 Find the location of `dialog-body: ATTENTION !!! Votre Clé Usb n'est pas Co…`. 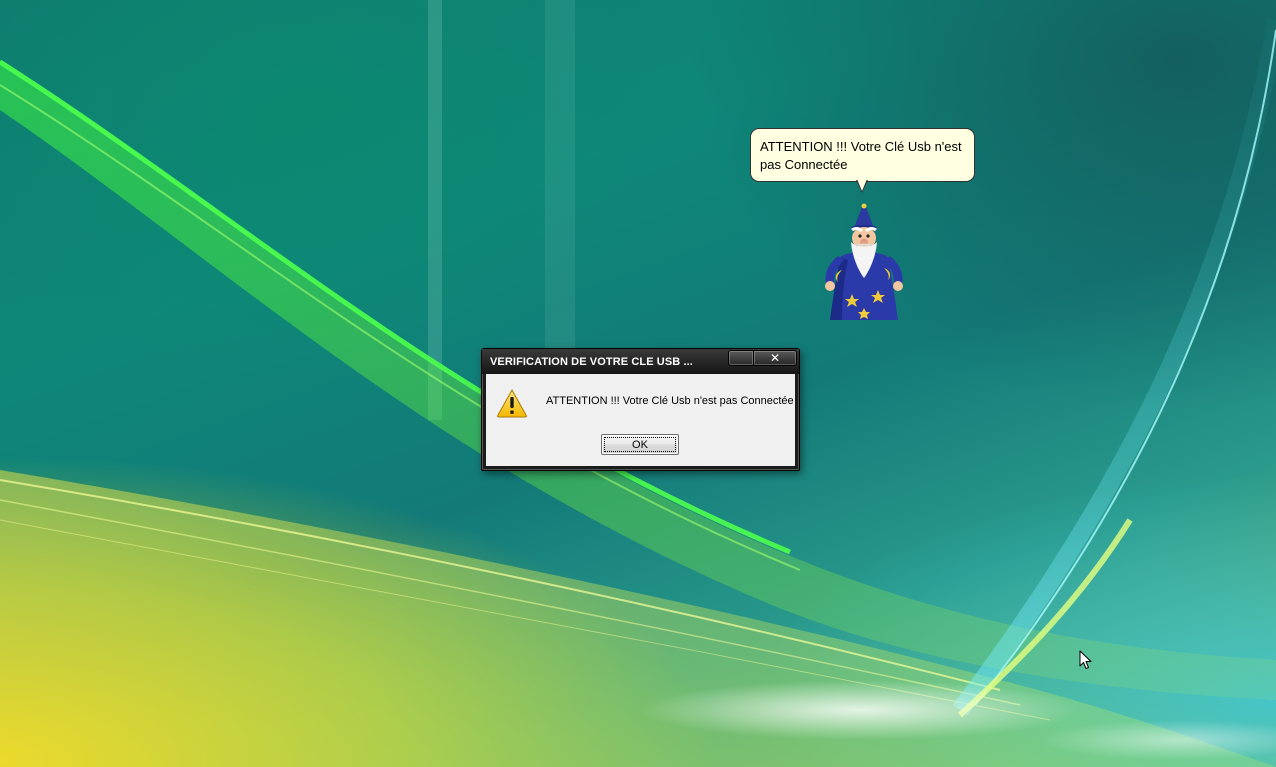

dialog-body: ATTENTION !!! Votre Clé Usb n'est pas Co… is located at coordinates (640, 420).